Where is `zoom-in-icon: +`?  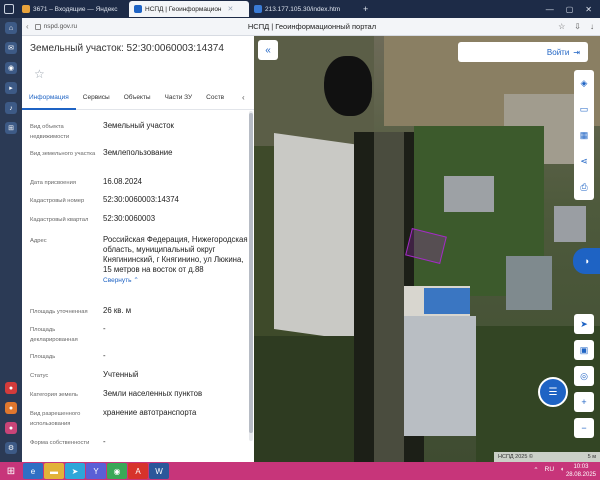
zoom-in-icon: + is located at coordinates (584, 402).